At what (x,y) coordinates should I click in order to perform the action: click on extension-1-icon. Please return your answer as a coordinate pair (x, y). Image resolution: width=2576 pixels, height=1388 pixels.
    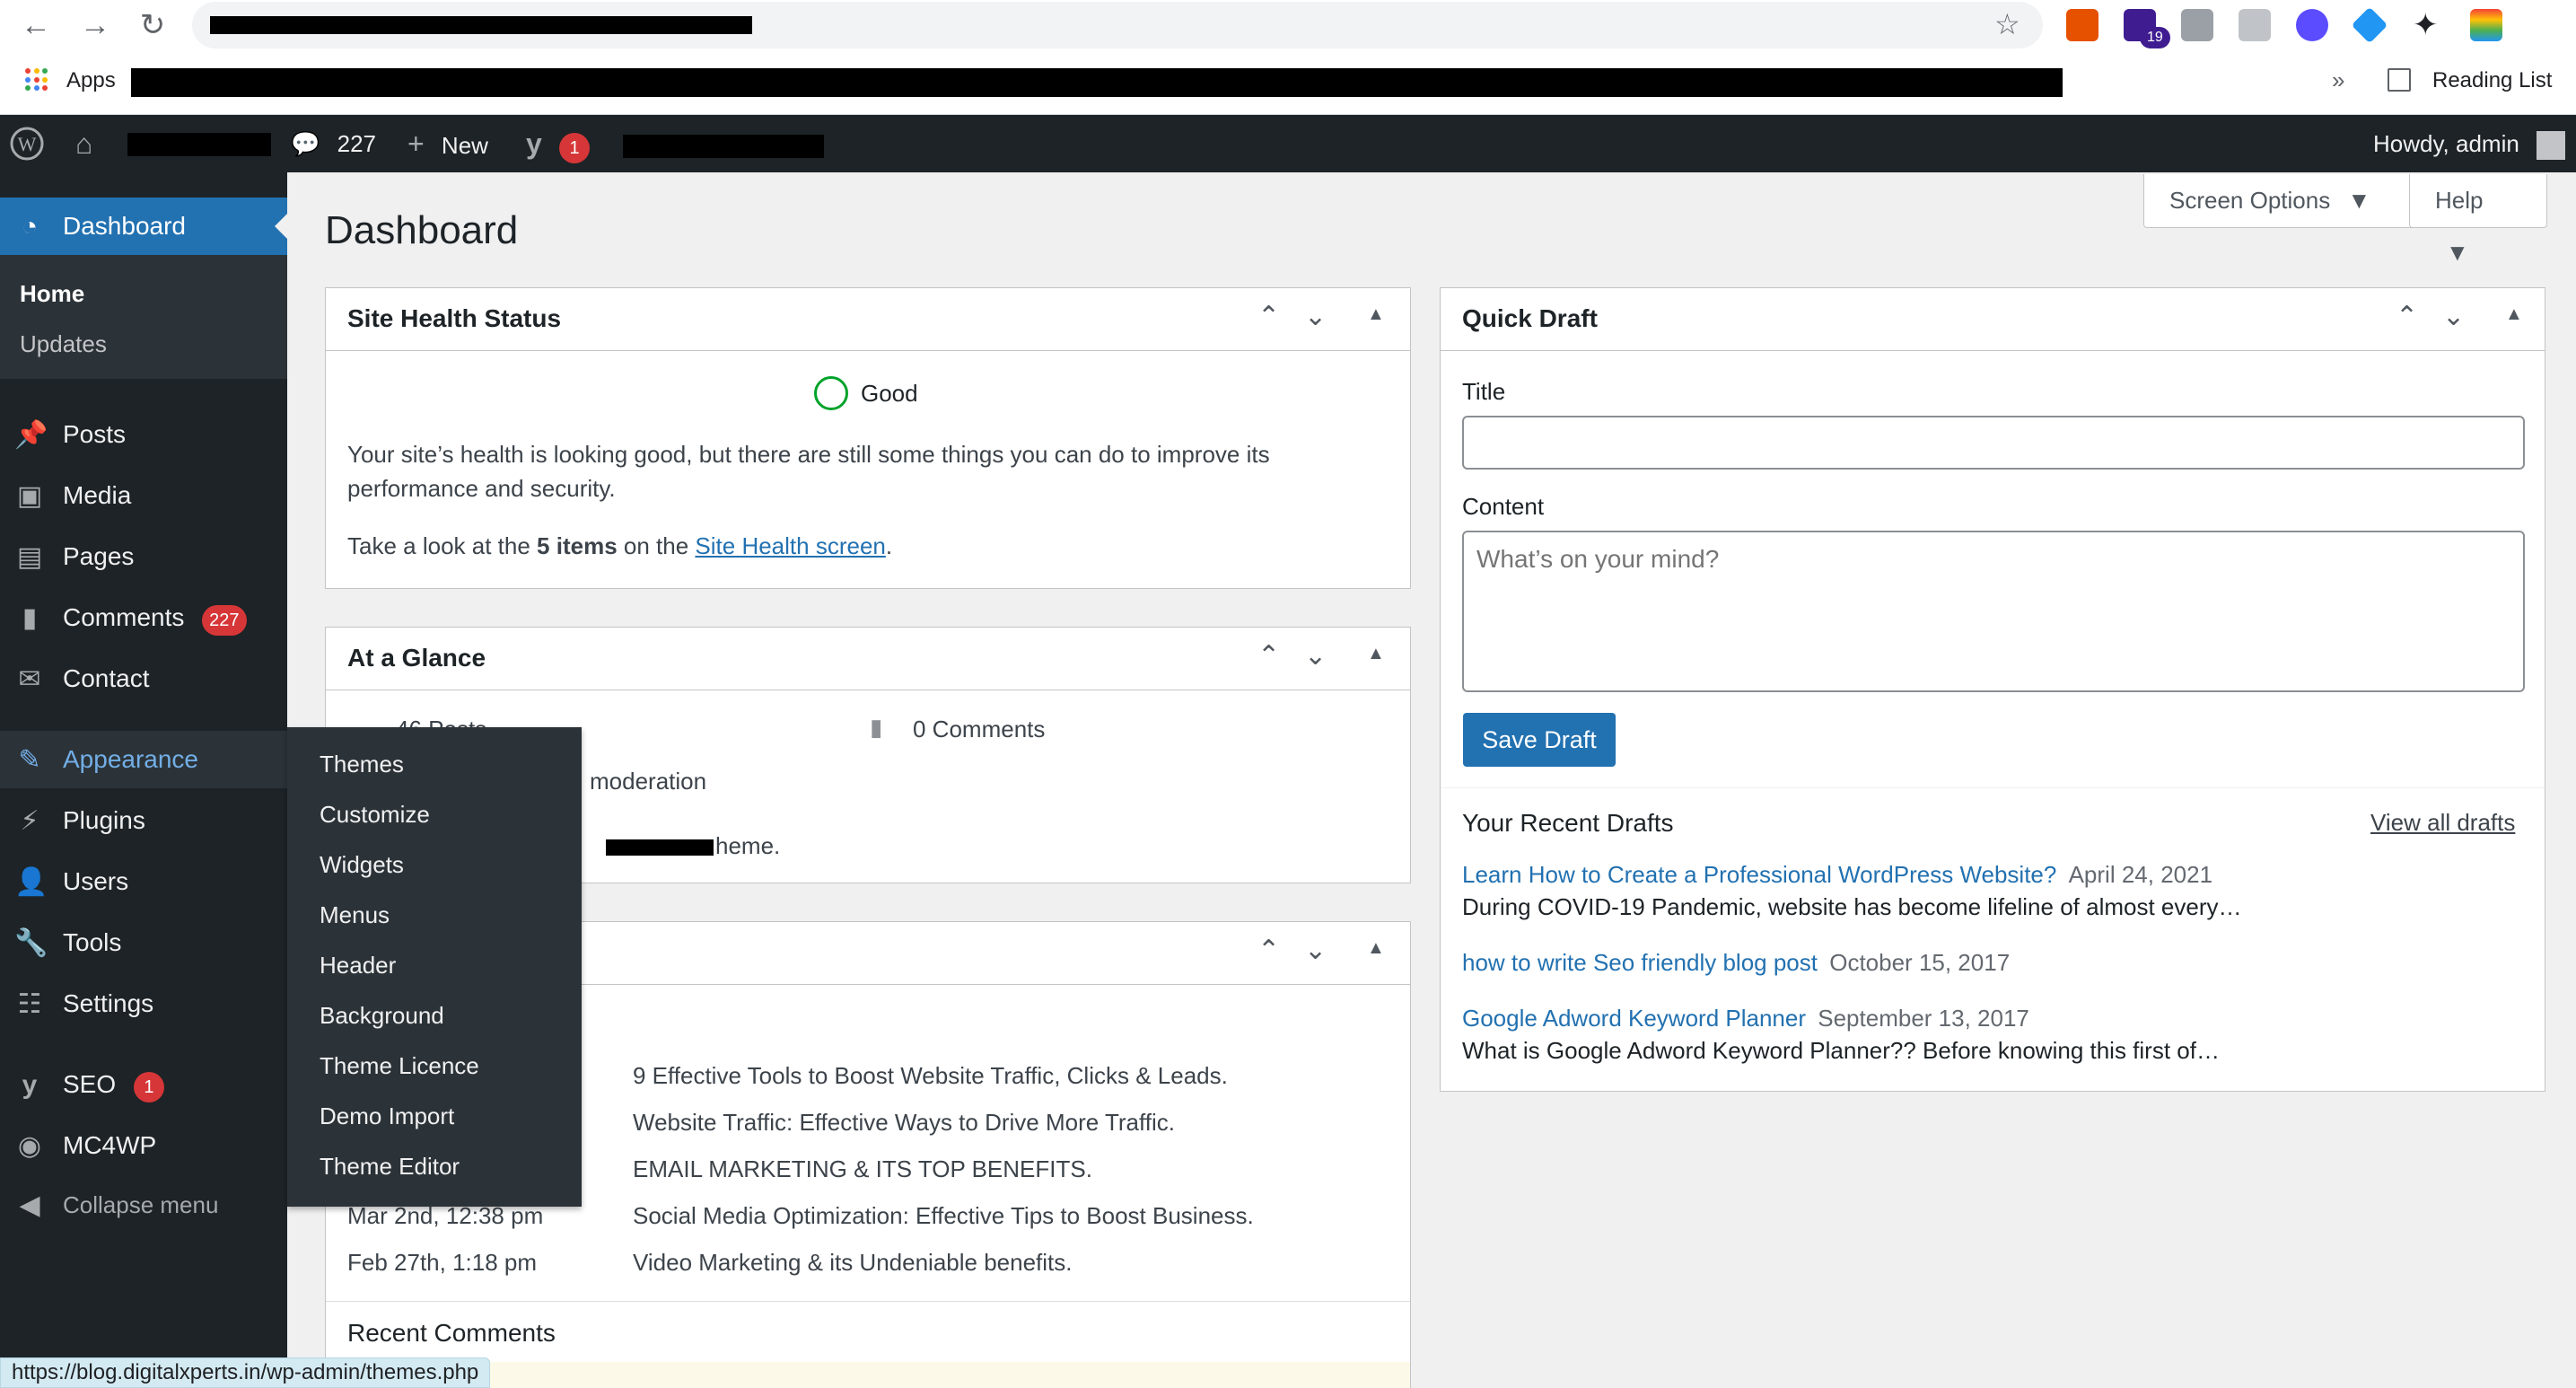
    Looking at the image, I should click on (2082, 25).